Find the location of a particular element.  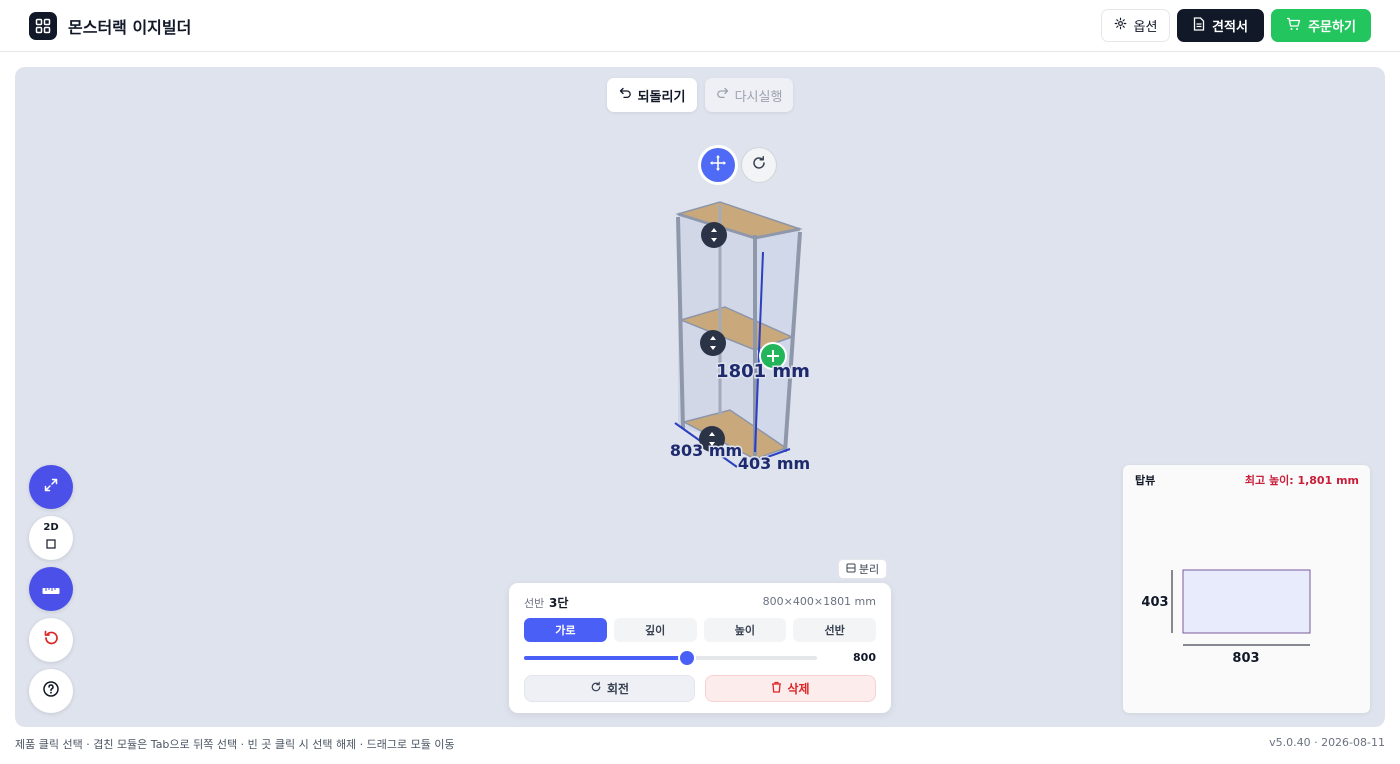

rotate-module-button: 회전 is located at coordinates (609, 688).